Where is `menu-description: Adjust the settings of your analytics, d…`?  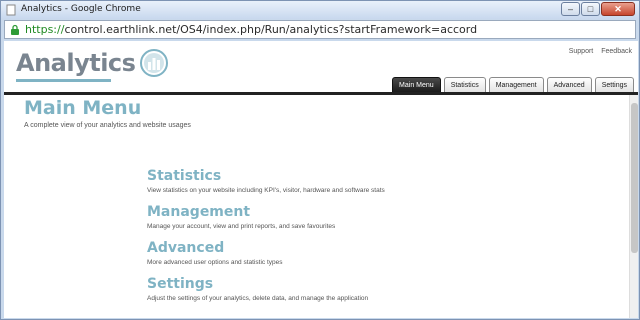 menu-description: Adjust the settings of your analytics, d… is located at coordinates (258, 298).